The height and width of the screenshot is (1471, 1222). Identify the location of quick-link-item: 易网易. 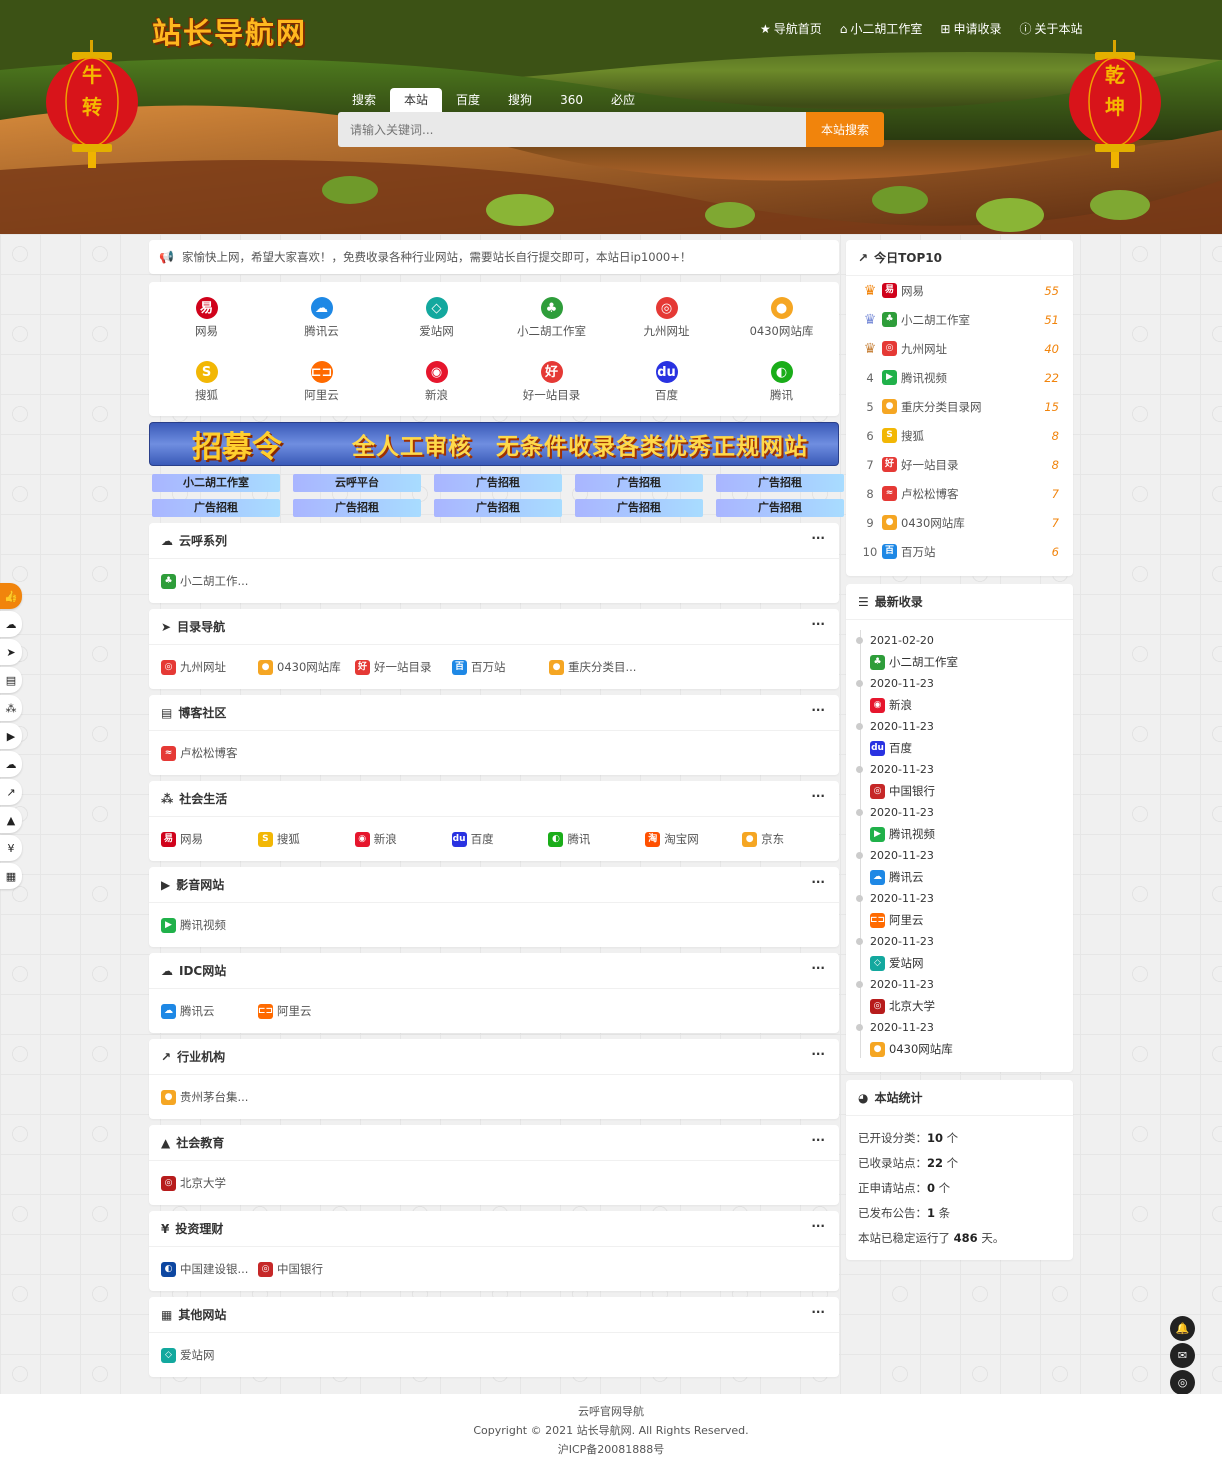
(206, 318).